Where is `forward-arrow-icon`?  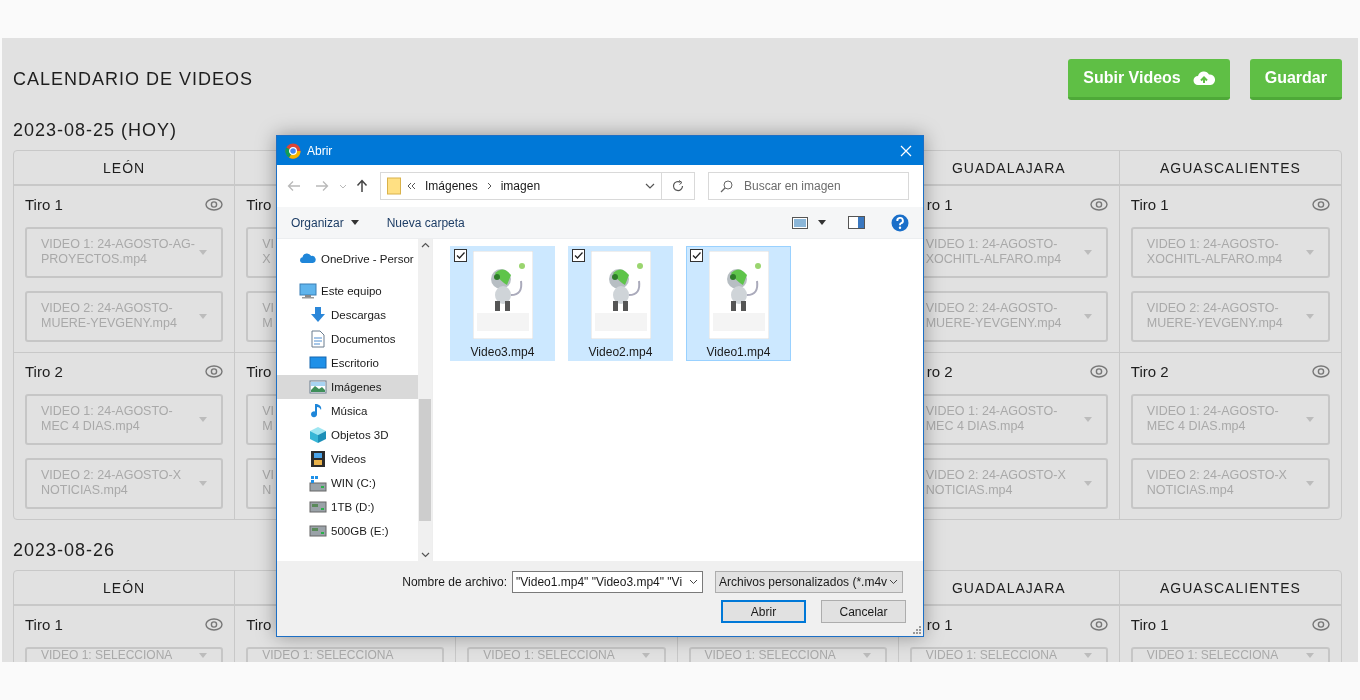
forward-arrow-icon is located at coordinates (322, 186).